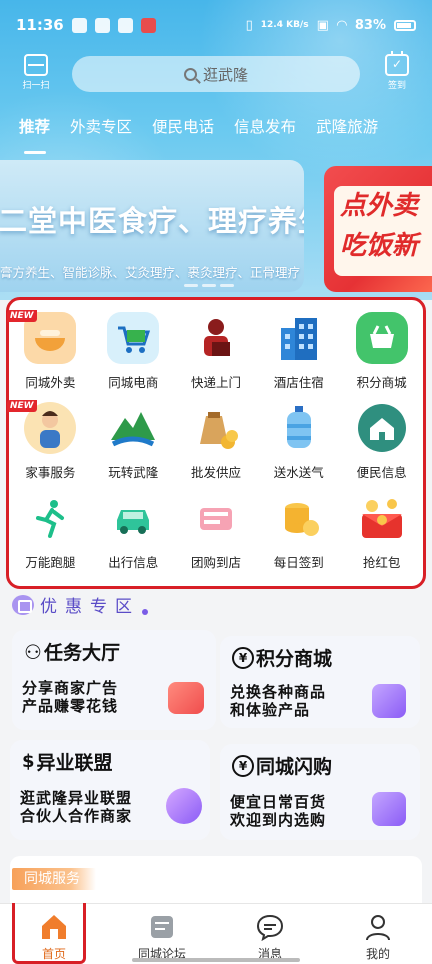  I want to click on service-hotel: 酒店住宿, so click(298, 350).